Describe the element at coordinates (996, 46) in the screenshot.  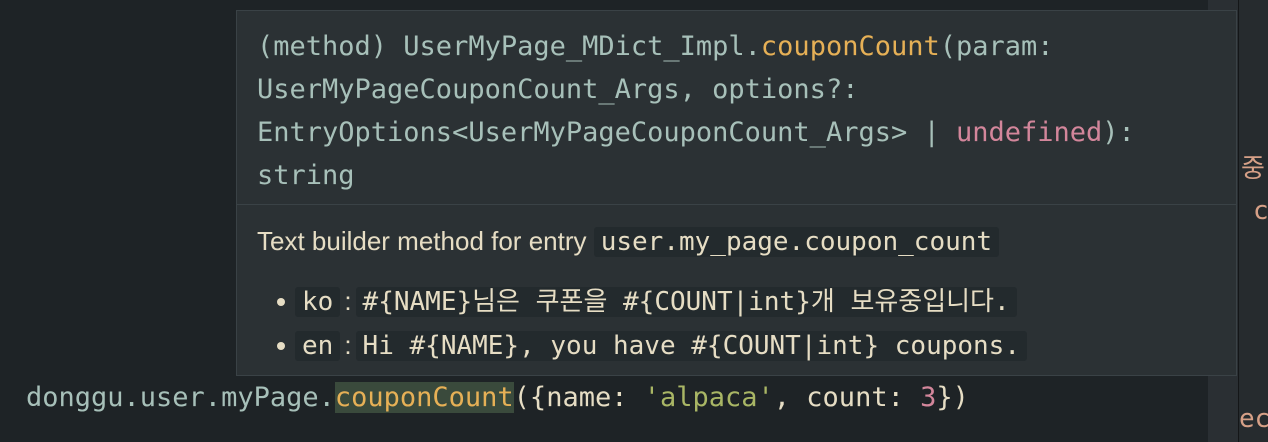
I see `signature-params: (param:` at that location.